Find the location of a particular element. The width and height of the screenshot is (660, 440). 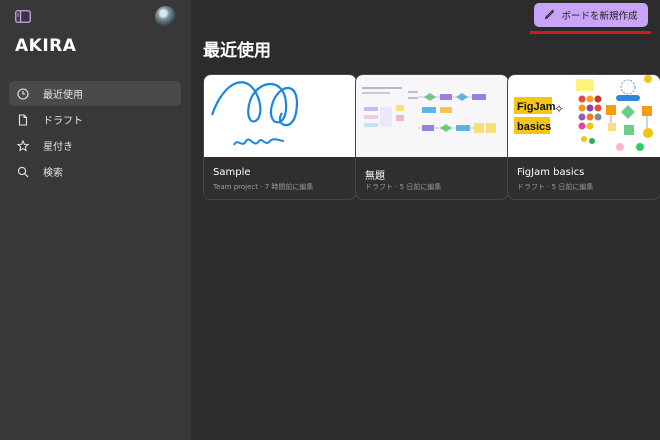

new-board-button: ボードを新規作成 is located at coordinates (591, 15).